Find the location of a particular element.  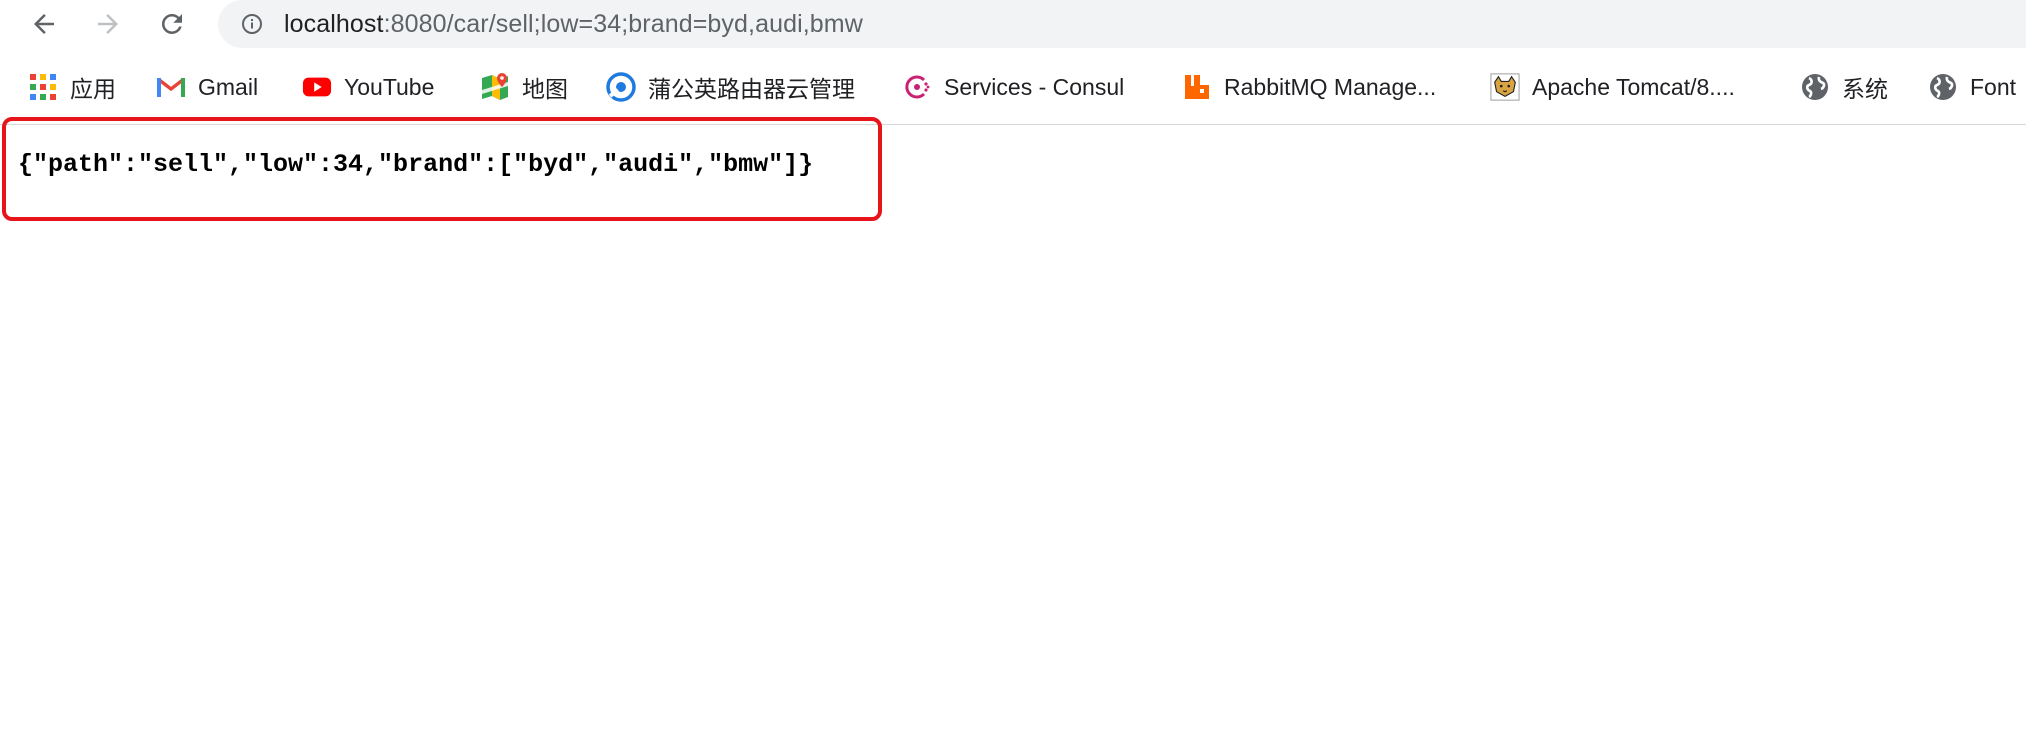

bookmark-youtube: YouTube is located at coordinates (368, 87).